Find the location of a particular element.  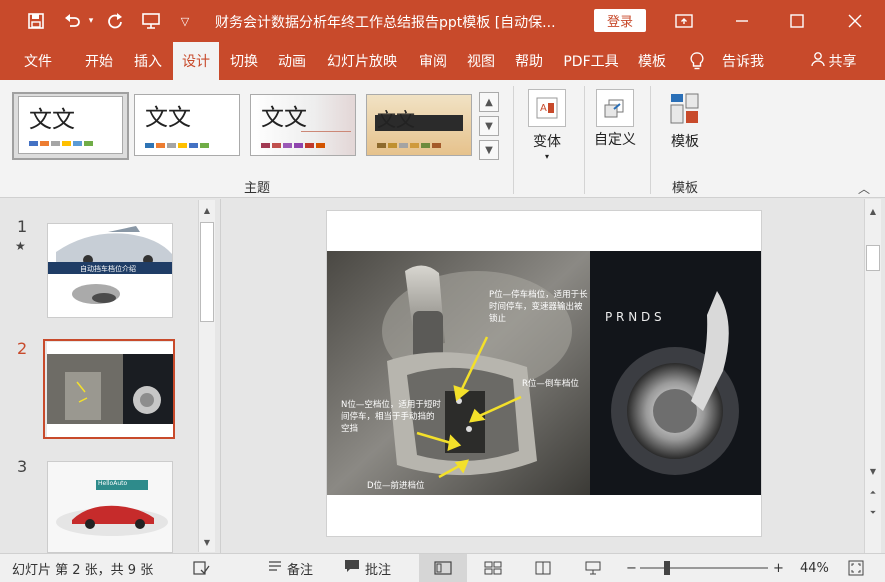

thumbnail-scrollbar: ▲ ▼ is located at coordinates (206, 376).